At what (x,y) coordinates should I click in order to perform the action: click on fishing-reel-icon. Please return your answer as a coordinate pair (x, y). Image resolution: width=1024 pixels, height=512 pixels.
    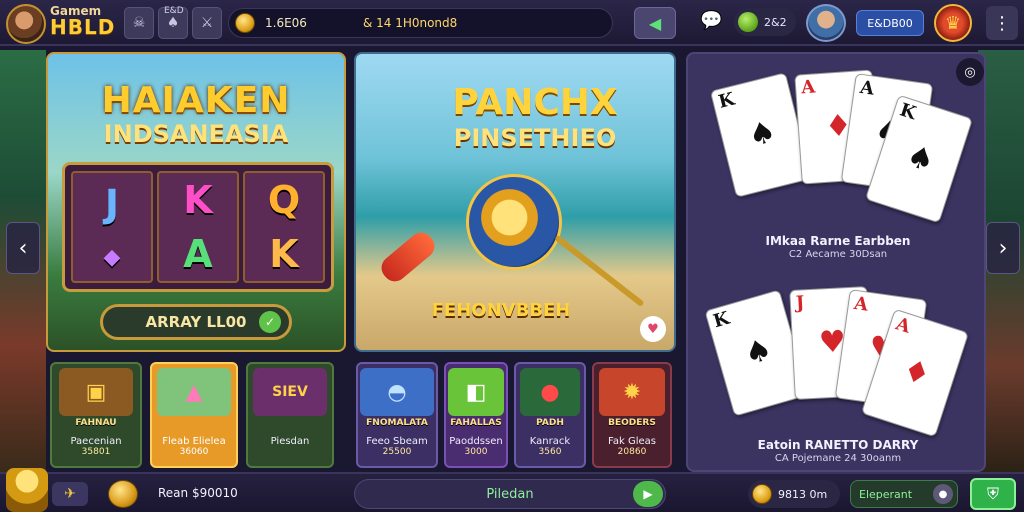
    Looking at the image, I should click on (514, 222).